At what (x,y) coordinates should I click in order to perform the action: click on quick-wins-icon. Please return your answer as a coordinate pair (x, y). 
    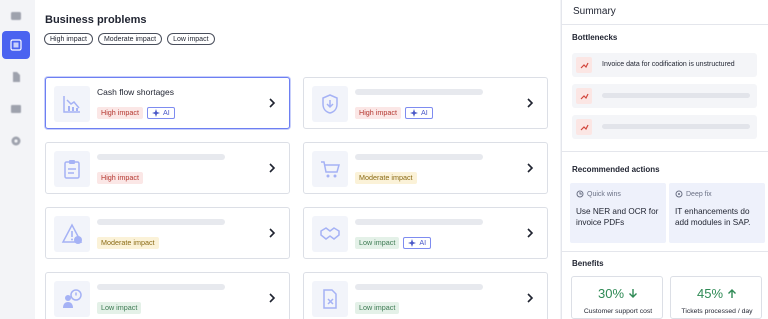
    Looking at the image, I should click on (580, 194).